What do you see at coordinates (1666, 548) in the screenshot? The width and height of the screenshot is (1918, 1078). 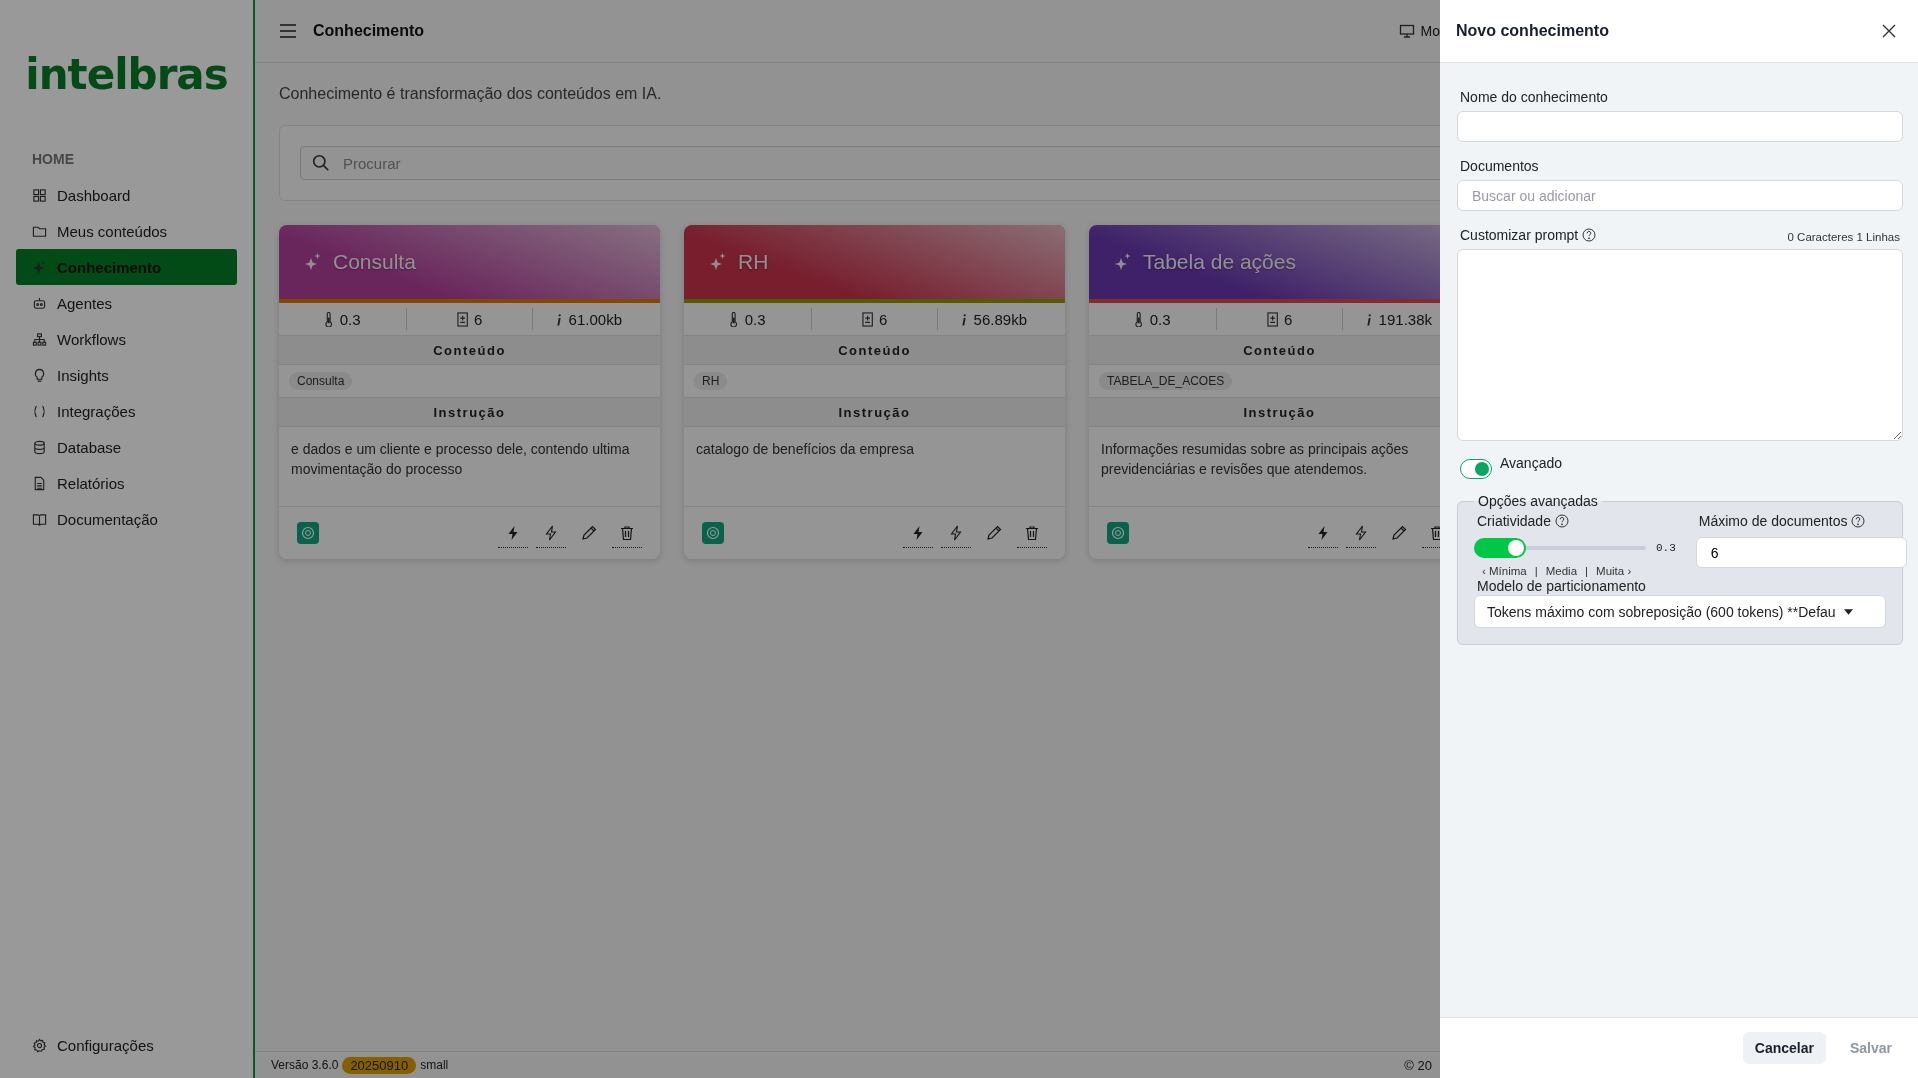 I see `slider-value: 0.3` at bounding box center [1666, 548].